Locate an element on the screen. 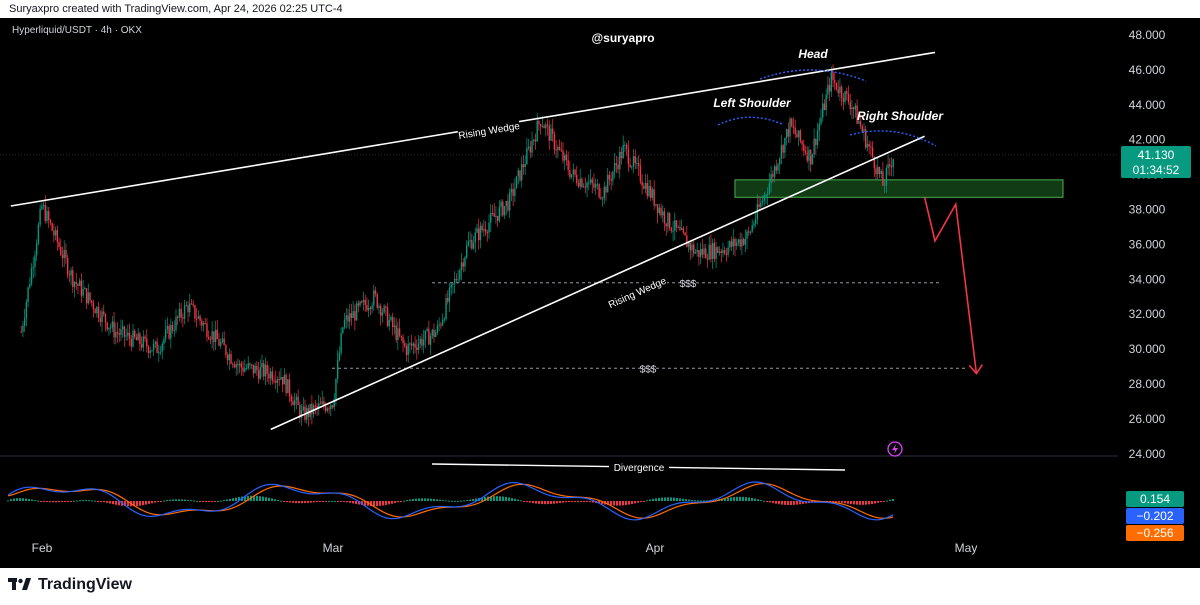  right-shoulder-arc is located at coordinates (893, 138).